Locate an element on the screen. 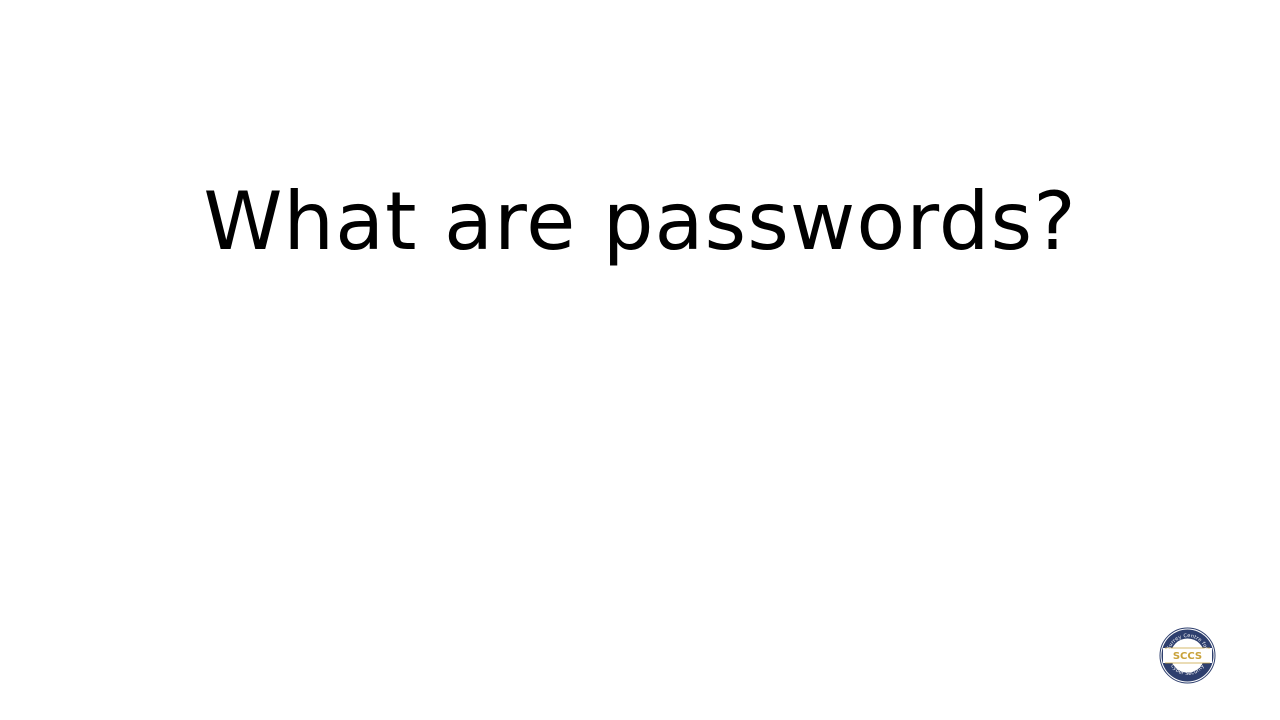 The width and height of the screenshot is (1280, 720). sccs-seal-icon: Surrey Centre for Cyber Security SCCS is located at coordinates (1187, 655).